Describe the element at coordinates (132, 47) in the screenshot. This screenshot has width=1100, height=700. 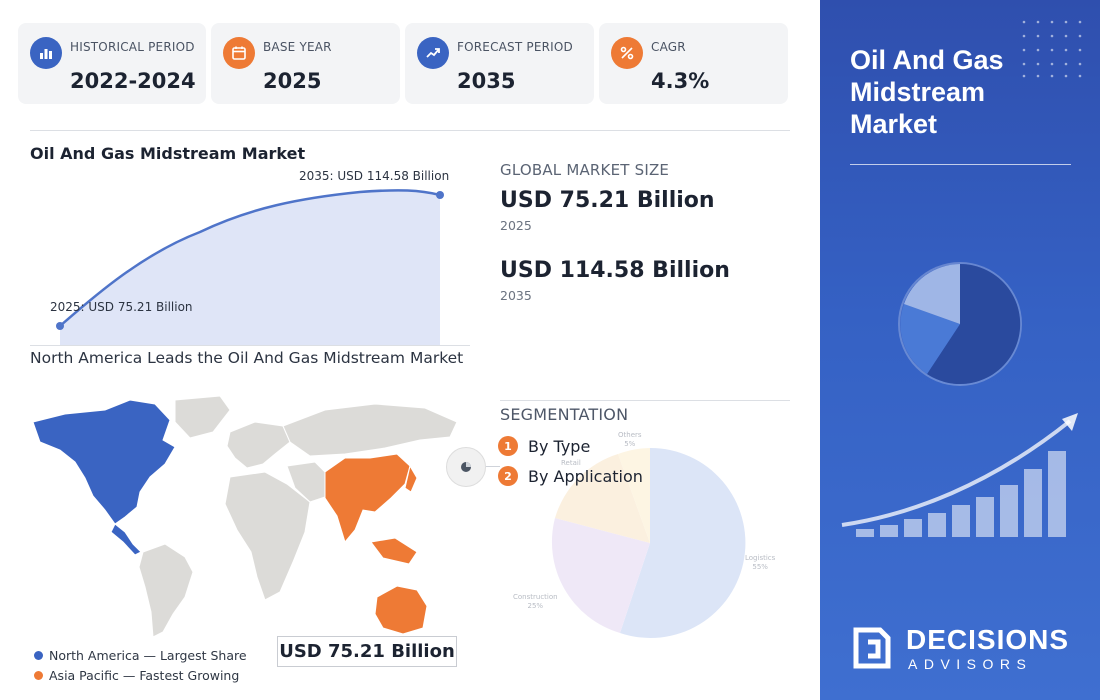
I see `stat-label: HISTORICAL PERIOD` at that location.